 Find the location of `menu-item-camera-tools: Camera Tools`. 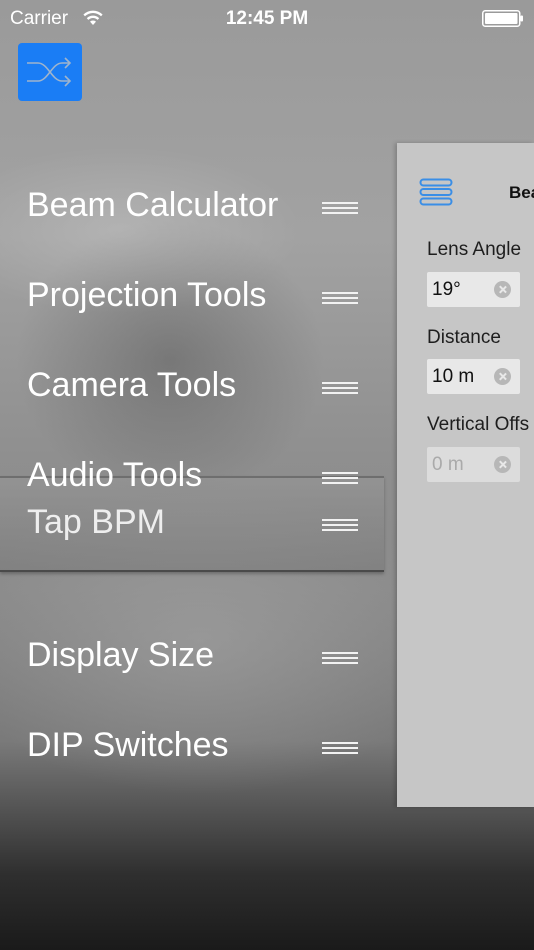

menu-item-camera-tools: Camera Tools is located at coordinates (192, 386).